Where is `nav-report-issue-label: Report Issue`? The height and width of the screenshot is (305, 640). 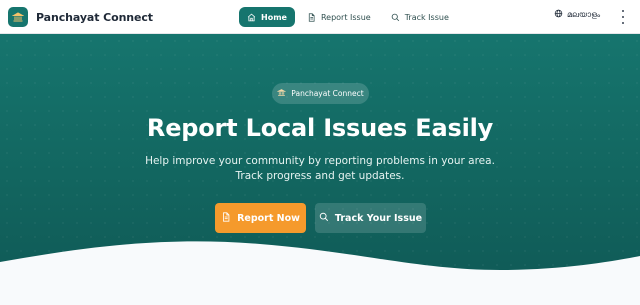 nav-report-issue-label: Report Issue is located at coordinates (345, 17).